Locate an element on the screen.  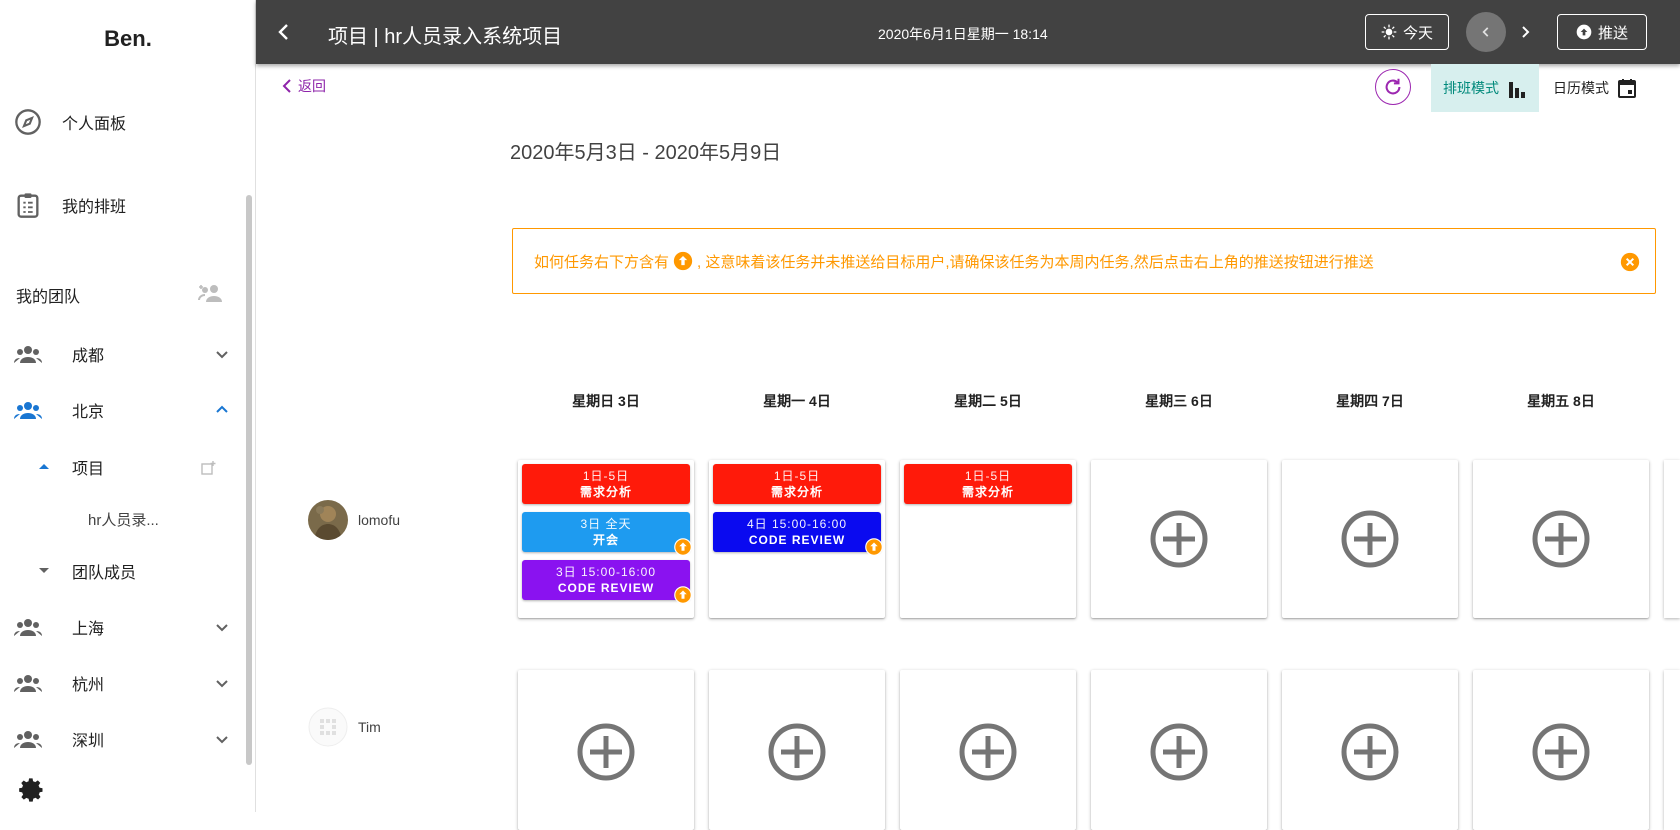
gear-icon is located at coordinates (32, 790).